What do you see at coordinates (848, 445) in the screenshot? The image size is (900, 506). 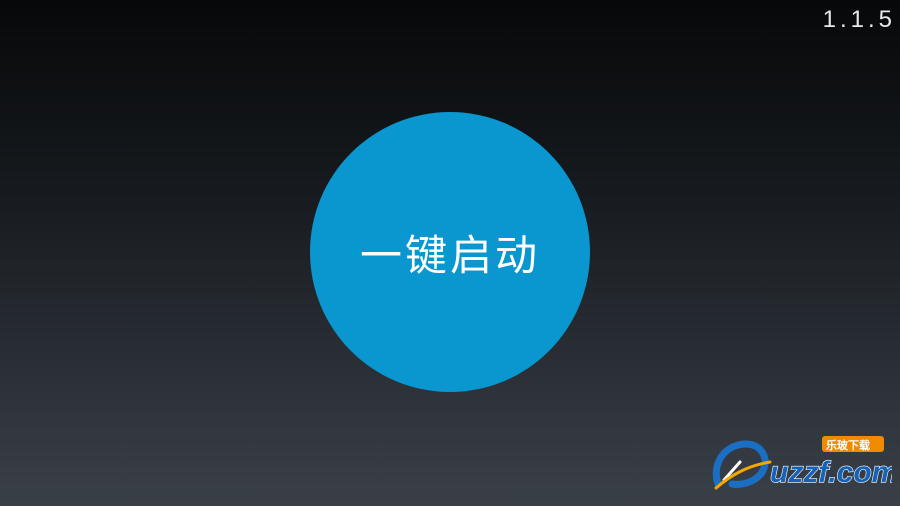 I see `logo-tagline: 乐玻下载` at bounding box center [848, 445].